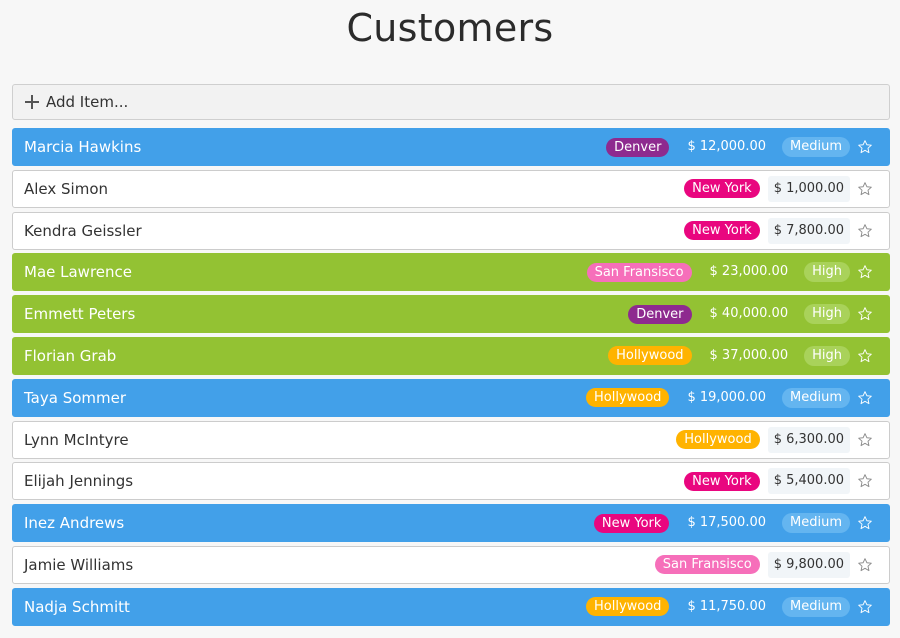  I want to click on customer-row: Marcia Hawkins Denver $ 12,000.00 Medium, so click(451, 147).